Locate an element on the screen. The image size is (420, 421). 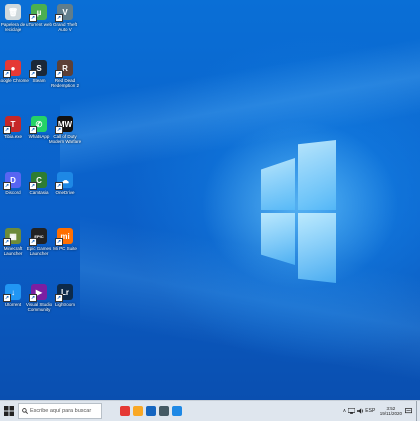
discord-icon: D ↗ is located at coordinates (12, 181).